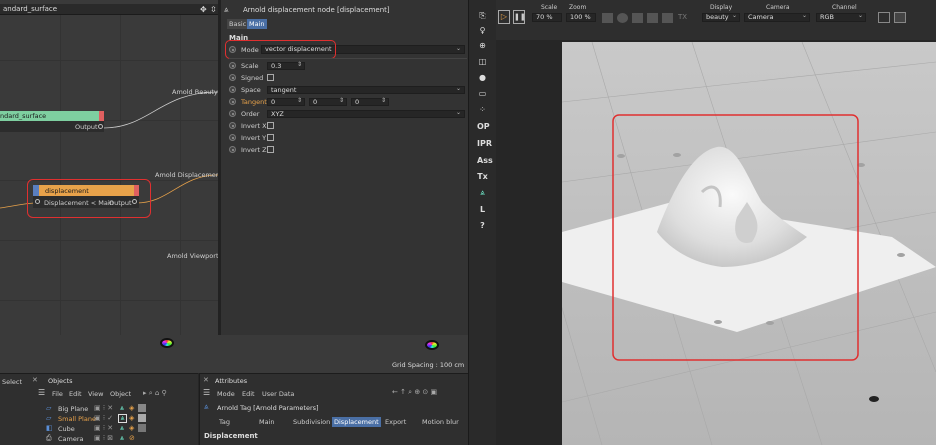  What do you see at coordinates (366, 114) in the screenshot?
I see `order-select: XYZ ⌄` at bounding box center [366, 114].